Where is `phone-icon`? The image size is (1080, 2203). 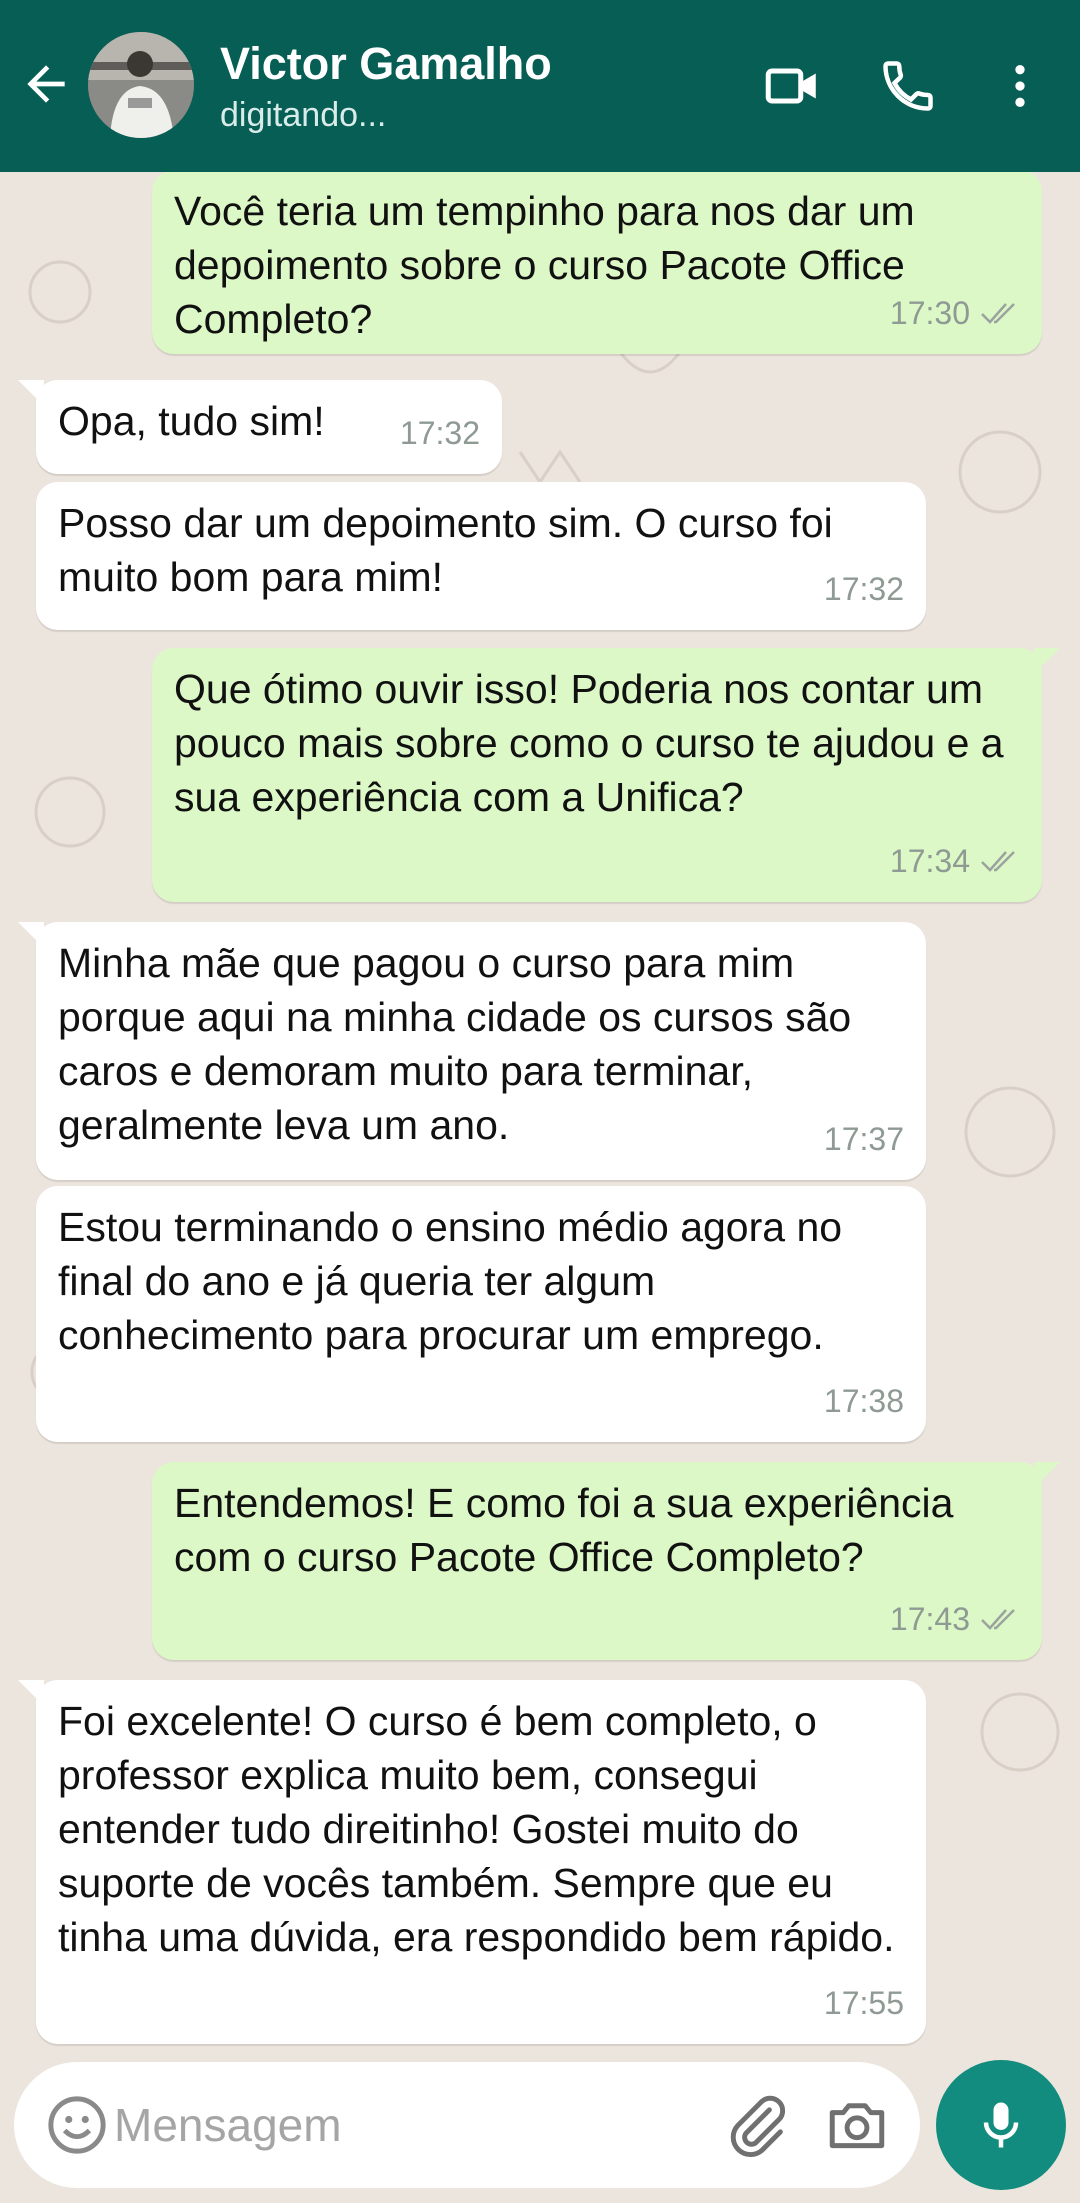 phone-icon is located at coordinates (908, 86).